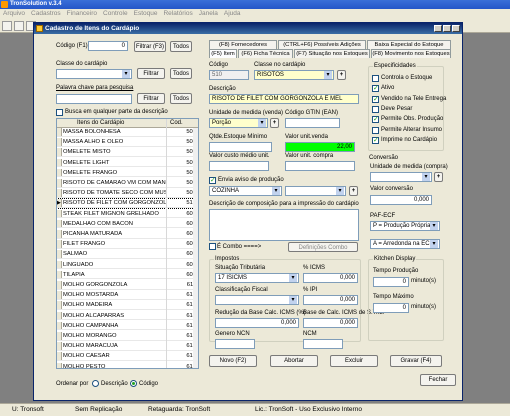  Describe the element at coordinates (127, 295) in the screenshot. I see `table-row: MOLHO MOSTARDA 612` at that location.